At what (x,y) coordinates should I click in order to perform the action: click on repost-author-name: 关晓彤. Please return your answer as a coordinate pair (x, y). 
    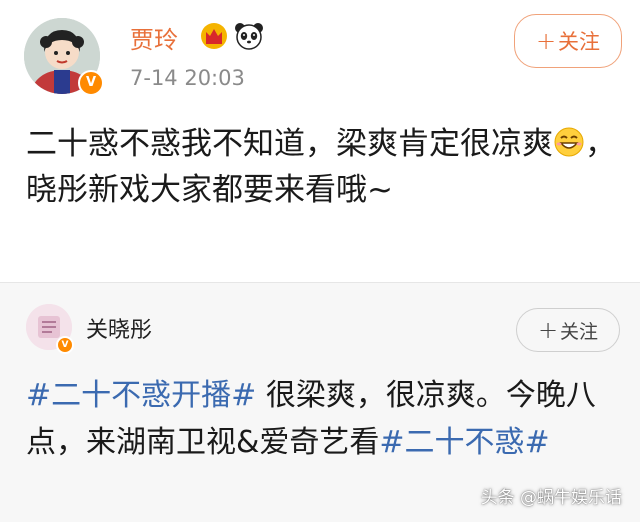
    Looking at the image, I should click on (119, 328).